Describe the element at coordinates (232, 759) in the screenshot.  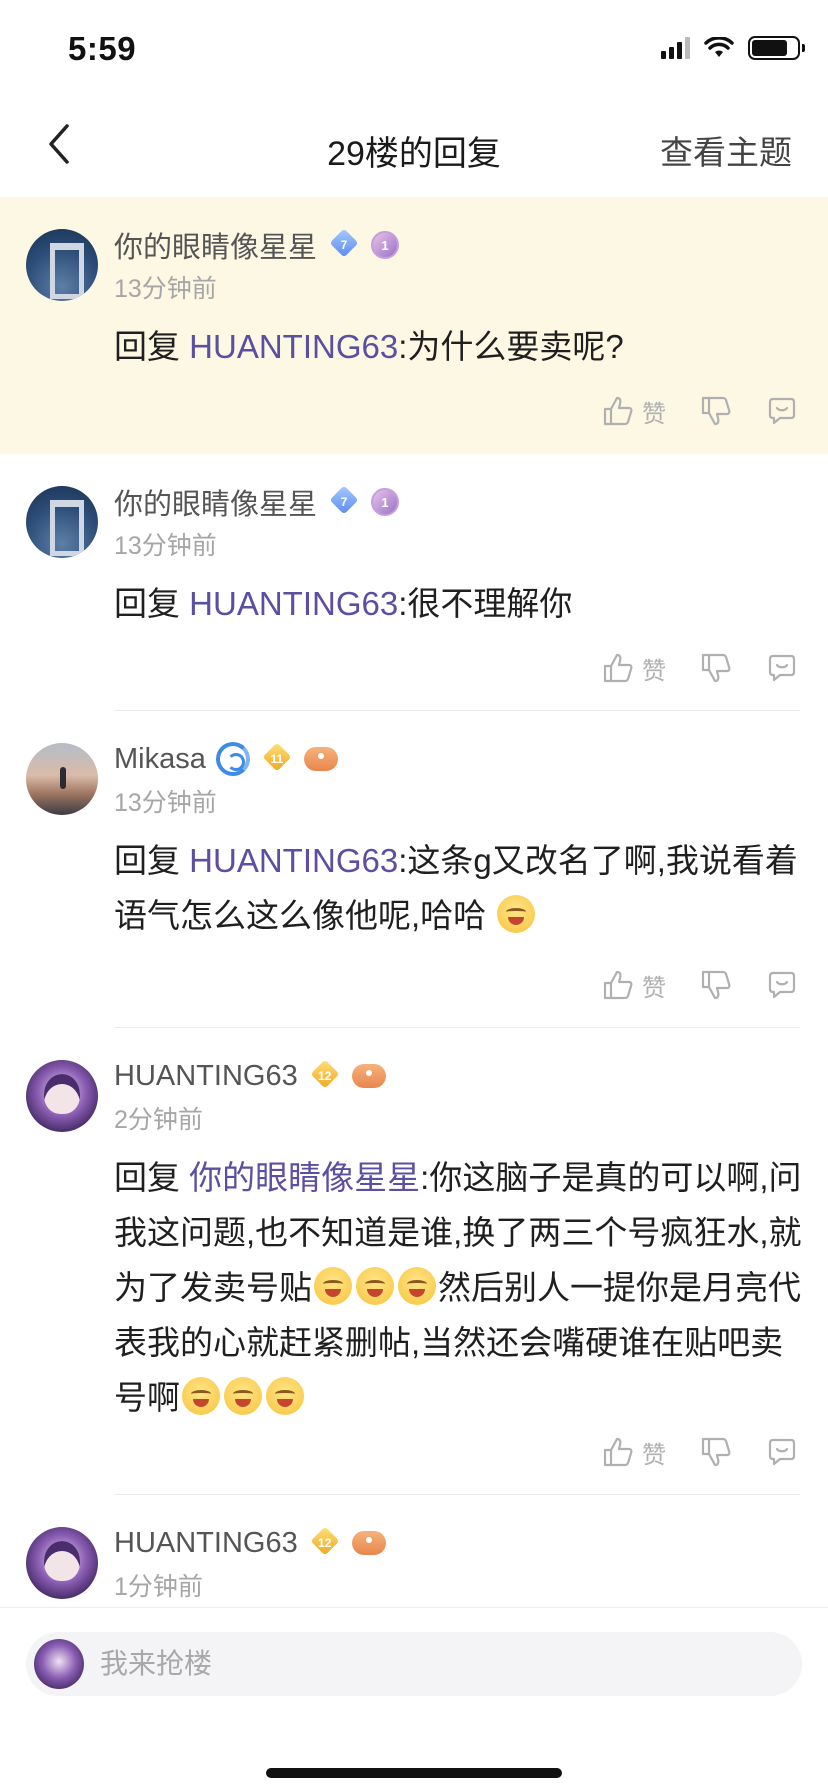
I see `swirl-badge-icon` at that location.